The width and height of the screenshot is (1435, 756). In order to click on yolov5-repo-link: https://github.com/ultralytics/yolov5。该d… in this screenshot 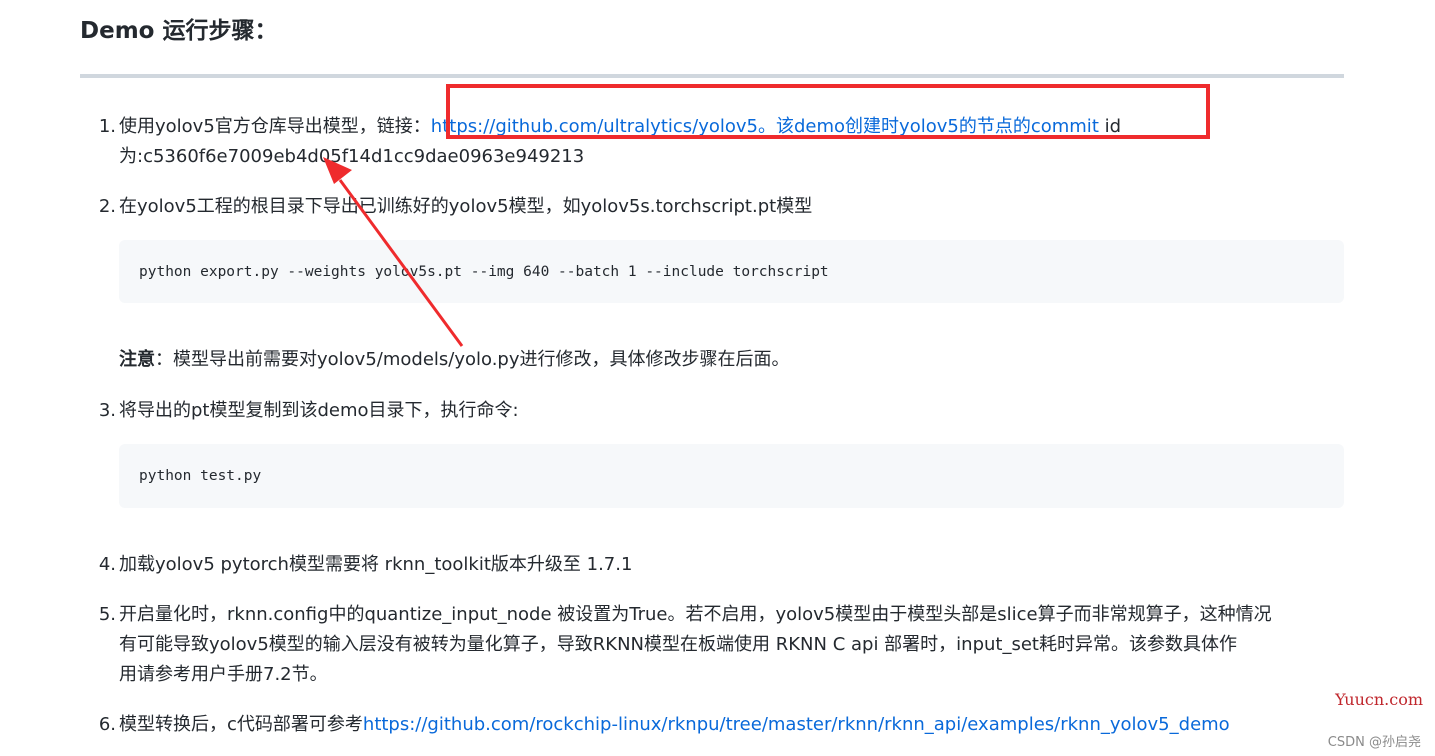, I will do `click(765, 126)`.